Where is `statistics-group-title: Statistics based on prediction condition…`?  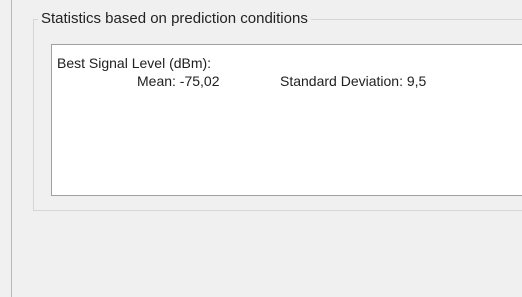
statistics-group-title: Statistics based on prediction condition… is located at coordinates (174, 19).